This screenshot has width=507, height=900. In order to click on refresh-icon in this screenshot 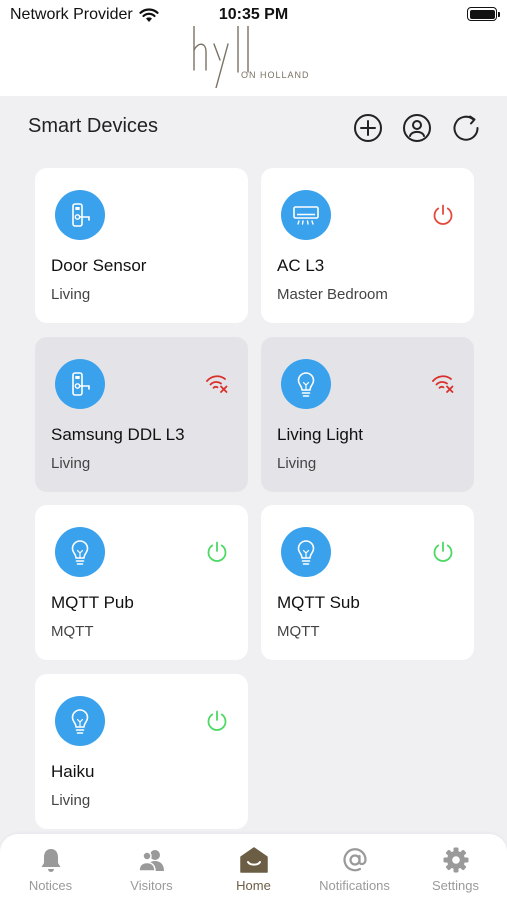, I will do `click(466, 128)`.